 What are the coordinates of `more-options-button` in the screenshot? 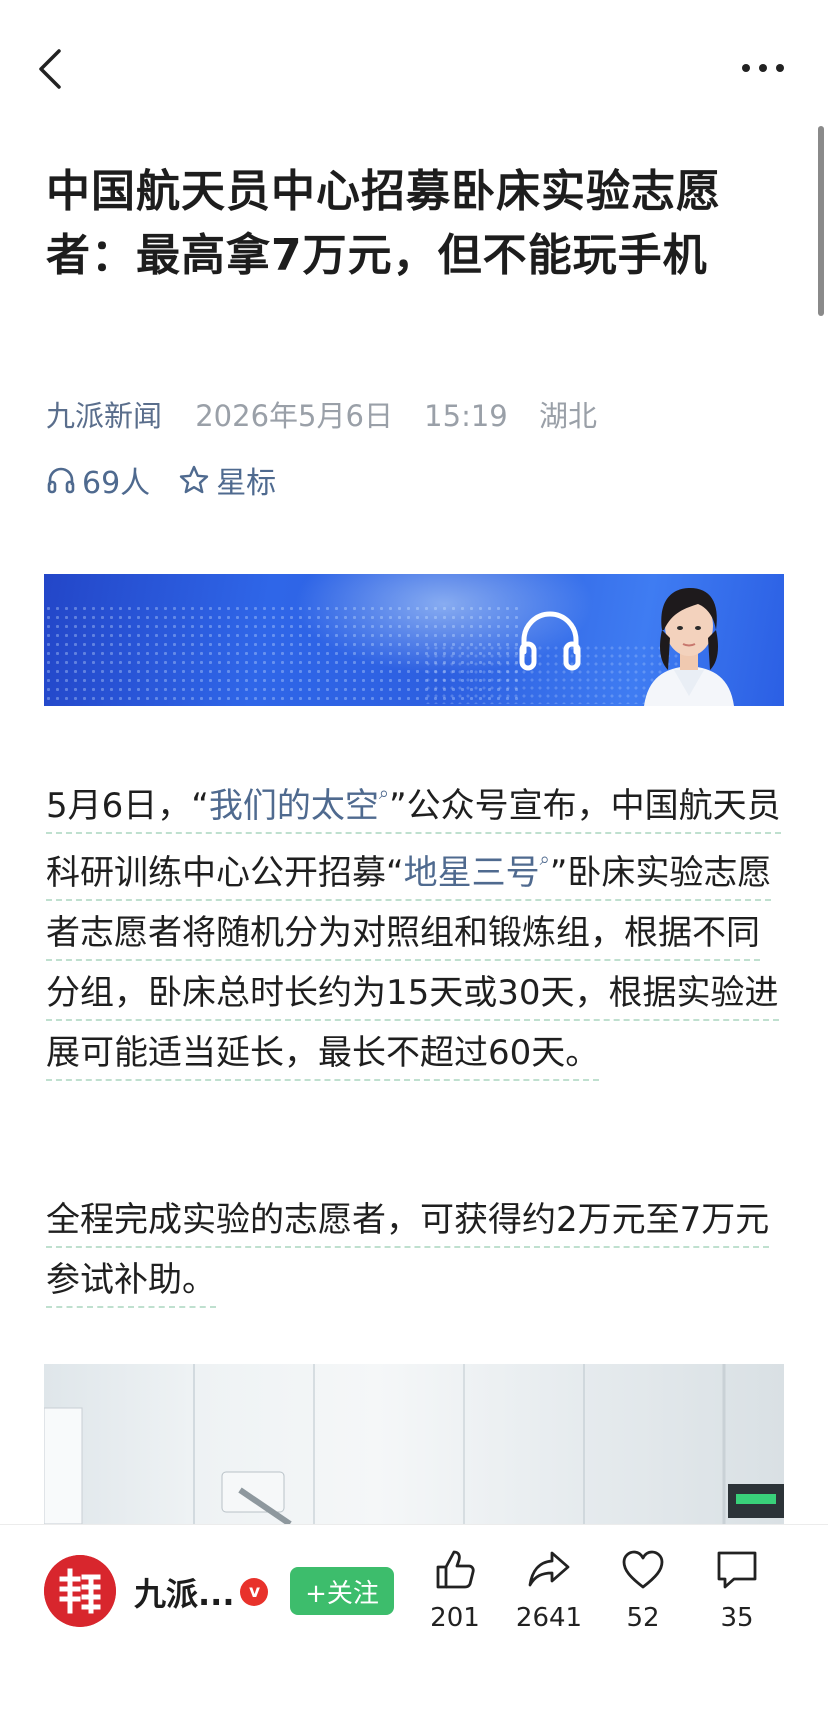 It's located at (763, 68).